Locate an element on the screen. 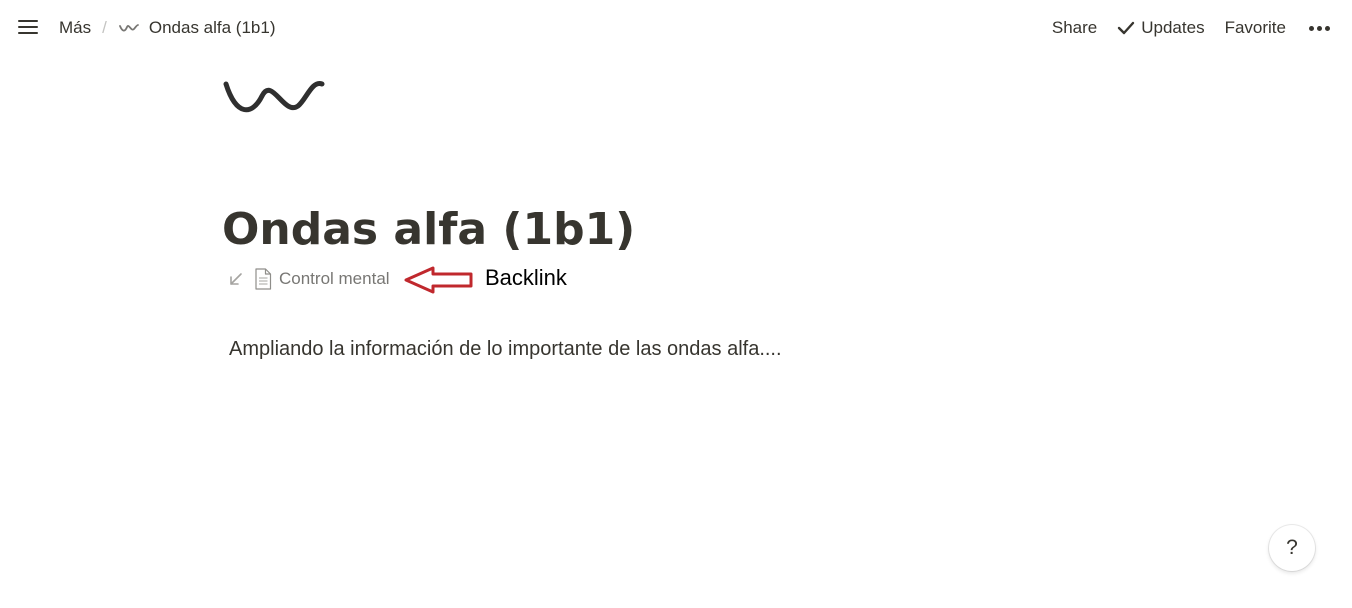 This screenshot has height=608, width=1352. backlink-label: Control mental is located at coordinates (334, 278).